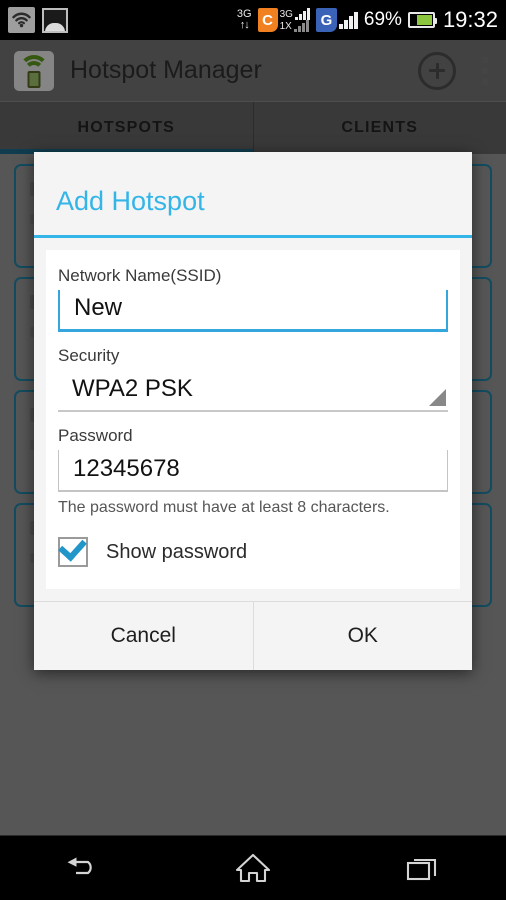 Image resolution: width=506 pixels, height=900 pixels. I want to click on signal-bars-3g, so click(302, 14).